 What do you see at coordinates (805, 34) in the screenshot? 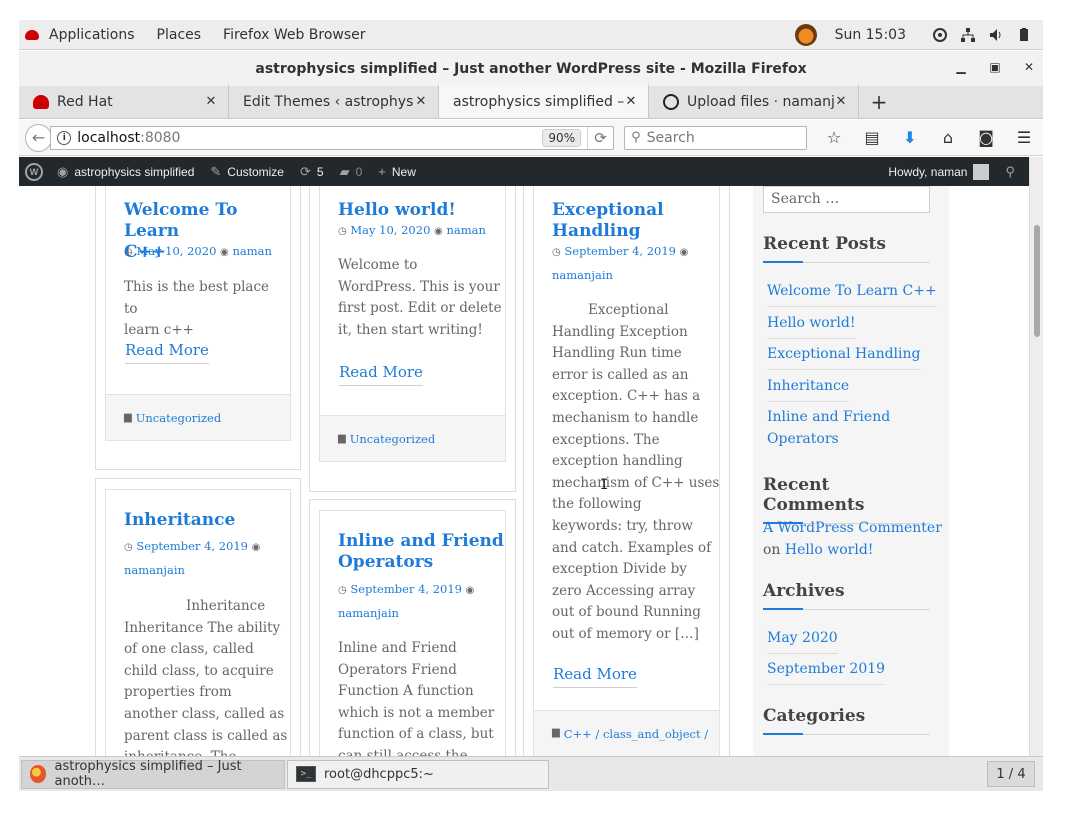
I see `tray-app-icon` at bounding box center [805, 34].